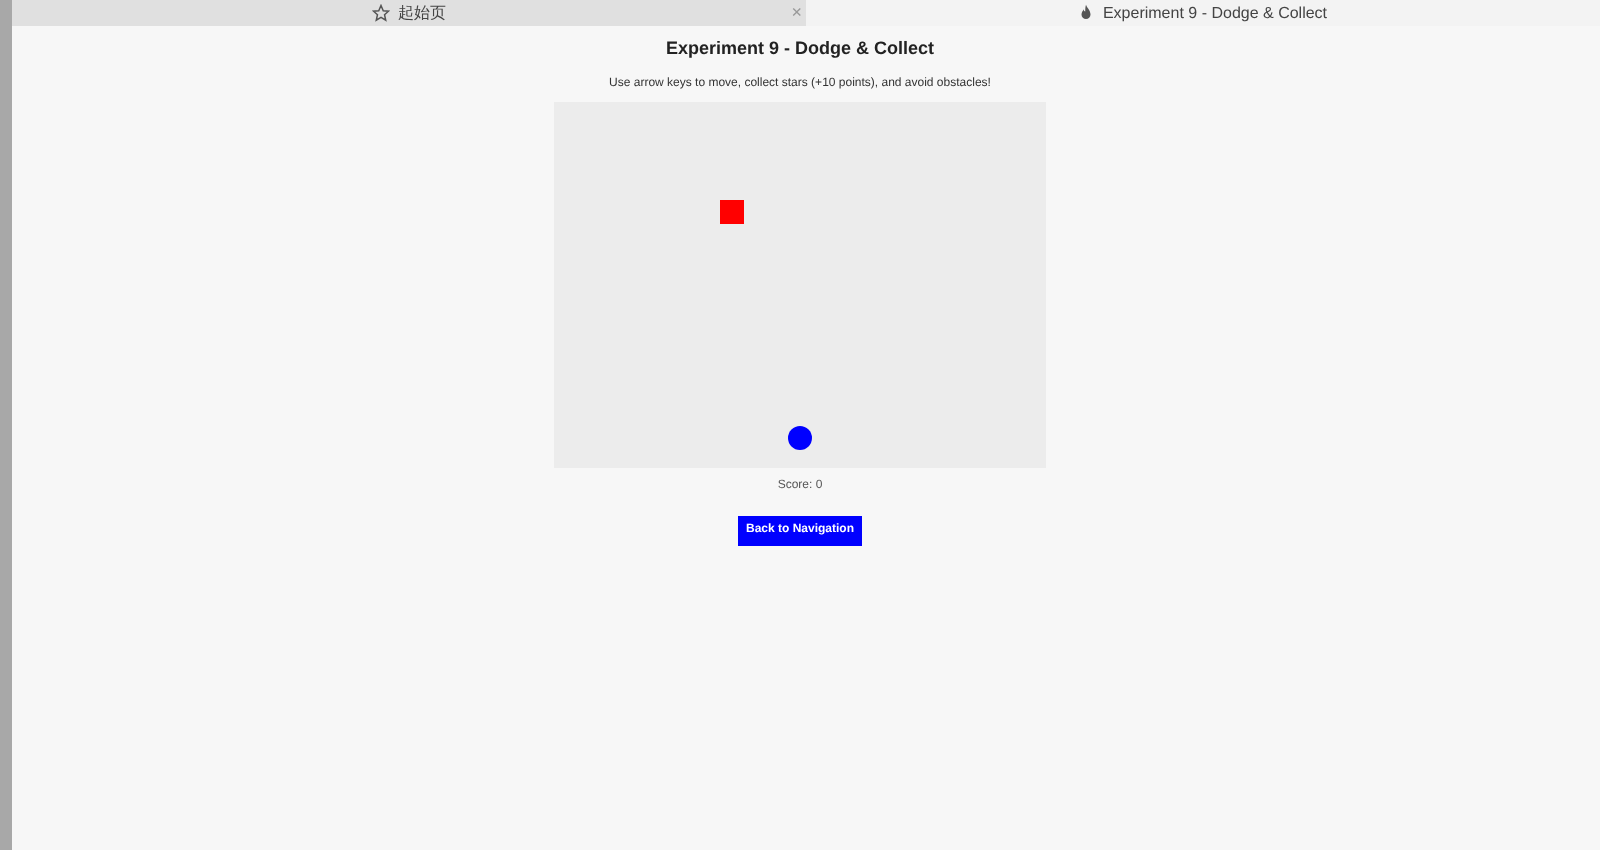  I want to click on tab-label: 起始页, so click(422, 13).